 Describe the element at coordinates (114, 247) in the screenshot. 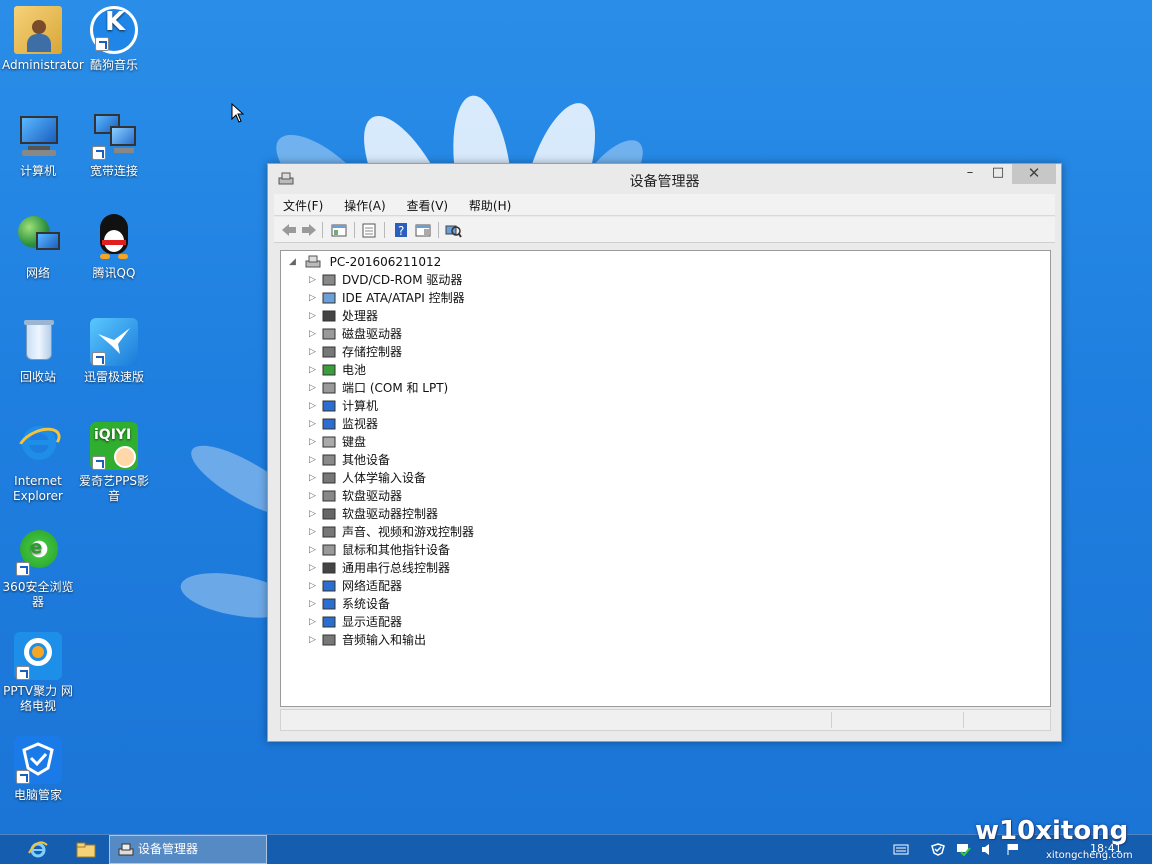

I see `desktop-icon-qq: 腾讯QQ` at that location.